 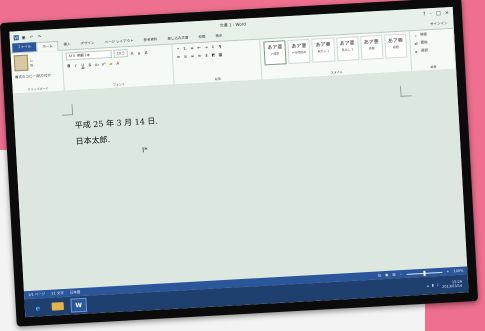 What do you see at coordinates (57, 293) in the screenshot?
I see `word-count: 11 文字` at bounding box center [57, 293].